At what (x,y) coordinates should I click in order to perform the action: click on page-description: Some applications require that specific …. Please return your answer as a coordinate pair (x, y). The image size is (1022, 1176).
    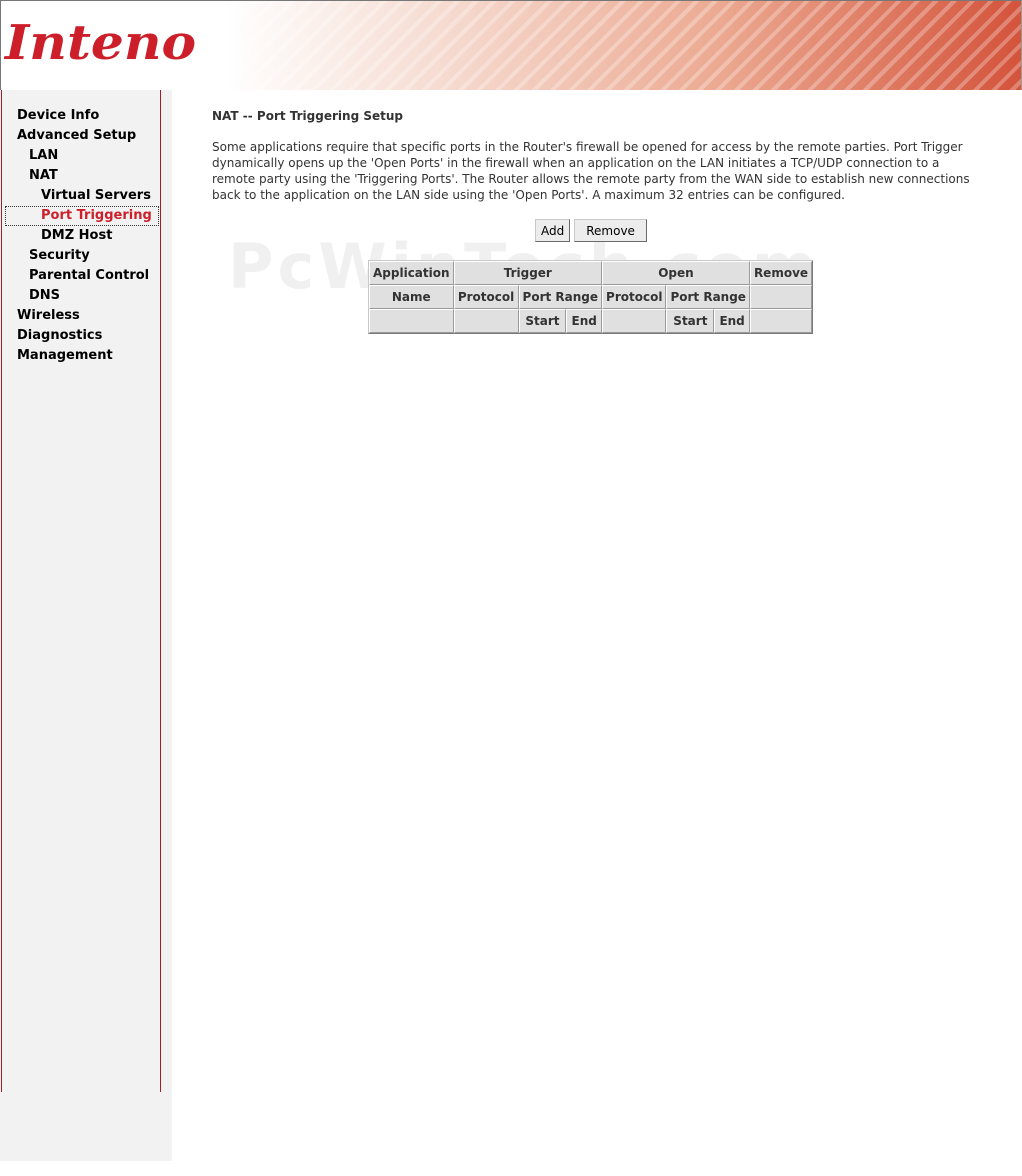
    Looking at the image, I should click on (591, 171).